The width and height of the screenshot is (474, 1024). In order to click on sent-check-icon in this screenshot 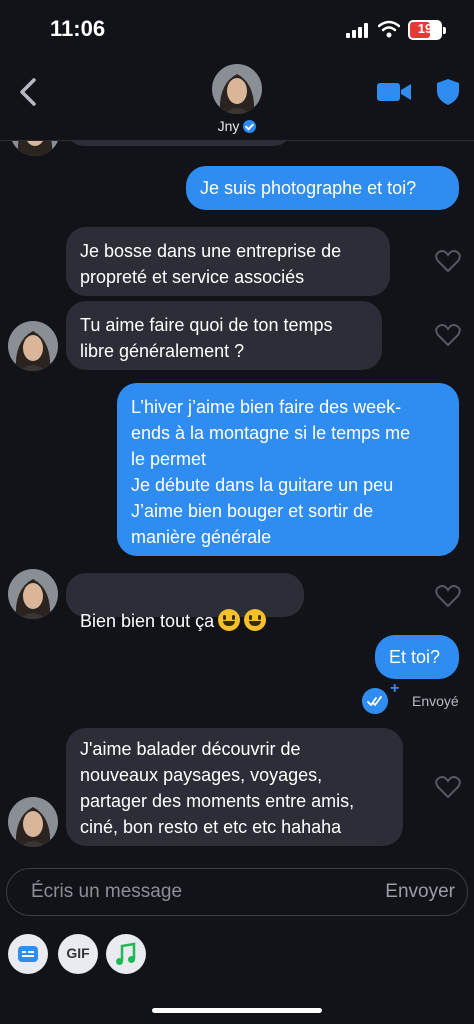, I will do `click(375, 701)`.